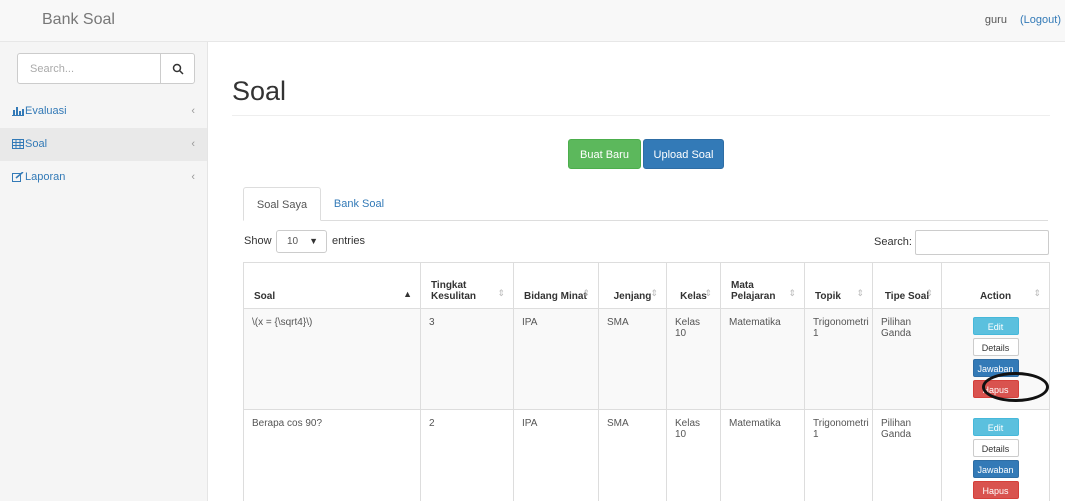 Image resolution: width=1065 pixels, height=501 pixels. I want to click on col-header-label: Soal, so click(265, 296).